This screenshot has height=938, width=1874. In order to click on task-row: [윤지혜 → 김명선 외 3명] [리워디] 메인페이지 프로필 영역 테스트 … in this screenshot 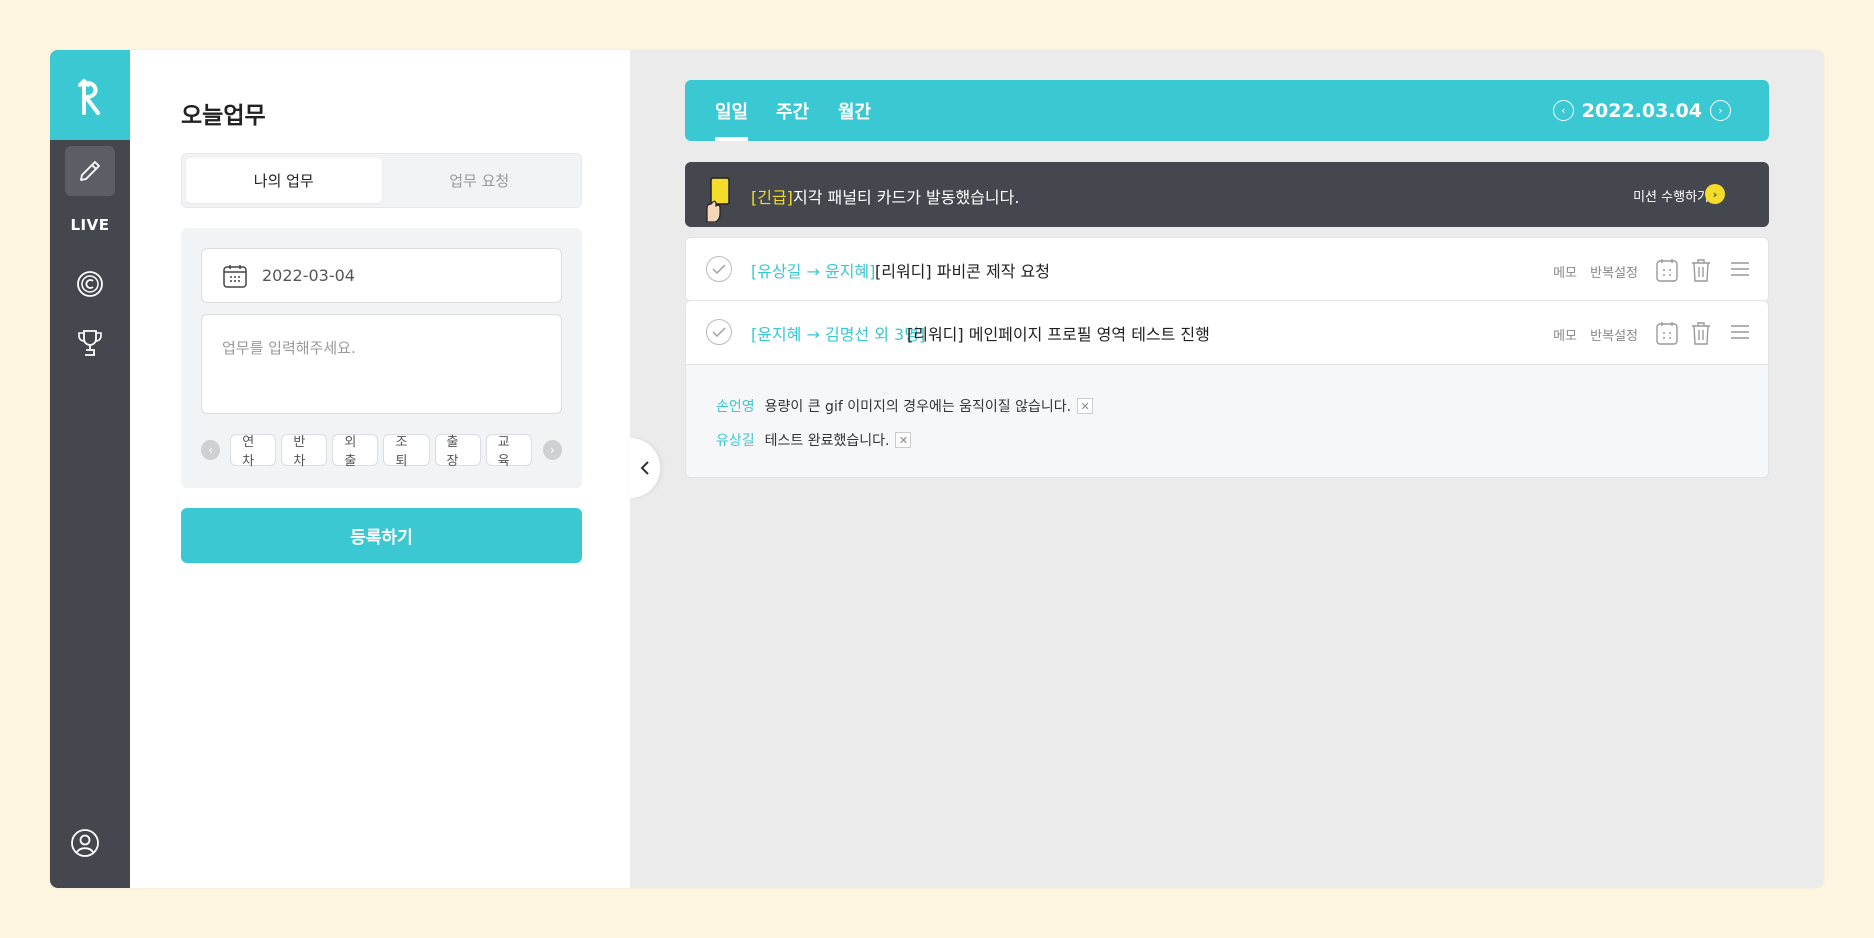, I will do `click(1227, 332)`.